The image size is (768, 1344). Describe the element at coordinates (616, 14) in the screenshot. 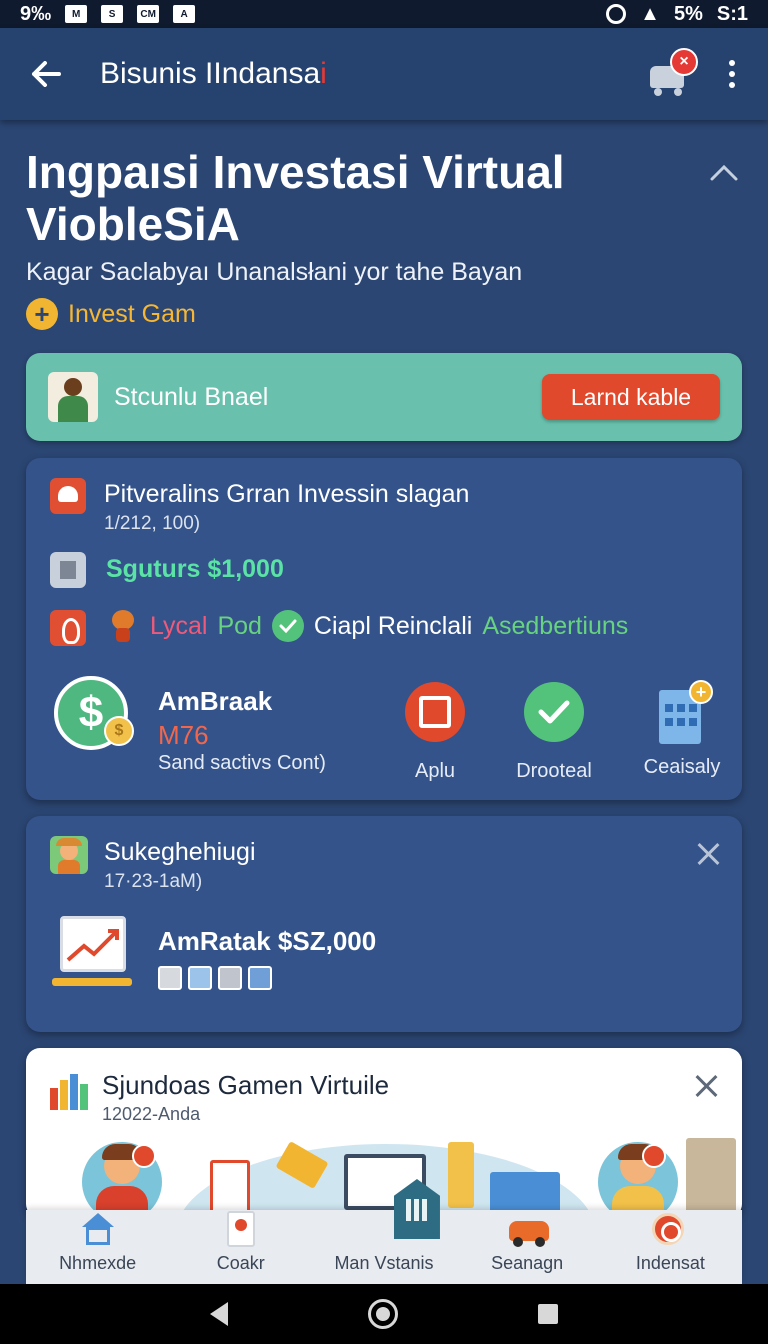

I see `do-not-disturb-icon` at that location.